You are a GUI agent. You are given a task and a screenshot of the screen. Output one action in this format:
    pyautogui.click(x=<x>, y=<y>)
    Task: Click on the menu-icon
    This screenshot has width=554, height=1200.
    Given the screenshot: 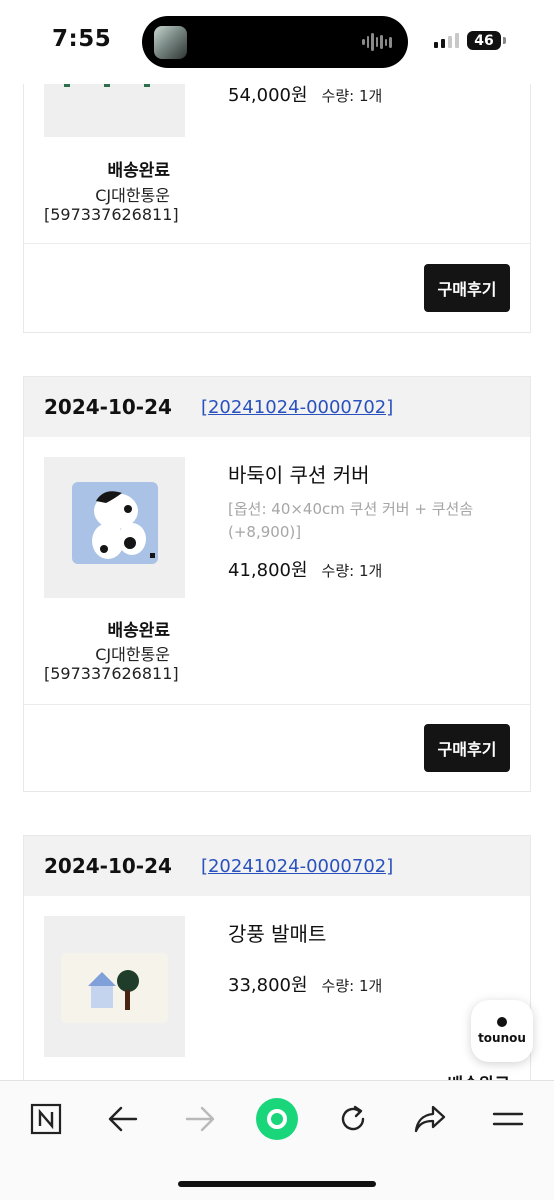 What is the action you would take?
    pyautogui.click(x=508, y=1119)
    